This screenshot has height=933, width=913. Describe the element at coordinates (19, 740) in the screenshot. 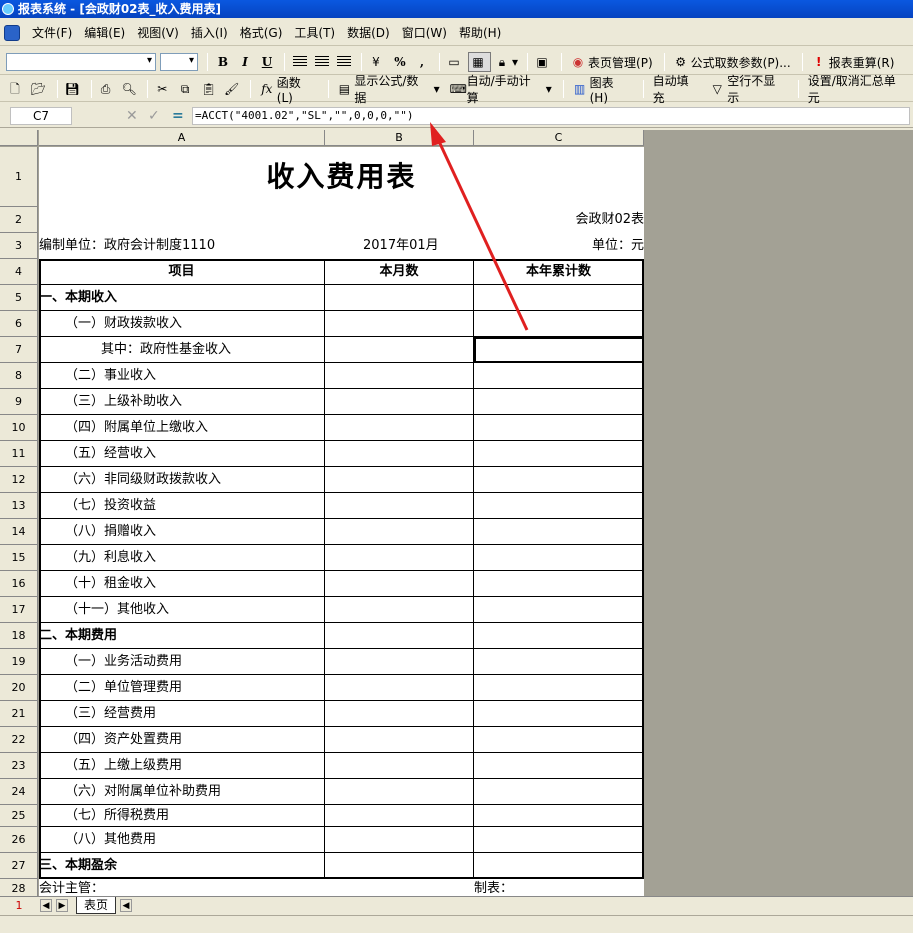

I see `row-header-22: 22` at that location.